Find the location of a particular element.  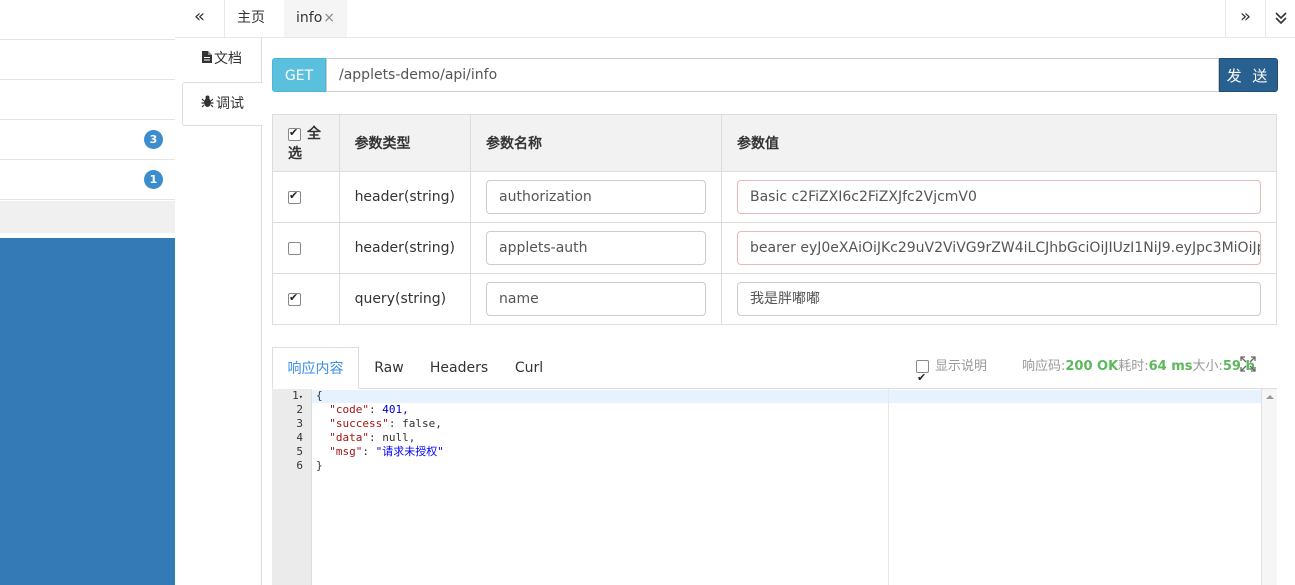

param-name-cell: name is located at coordinates (596, 299).